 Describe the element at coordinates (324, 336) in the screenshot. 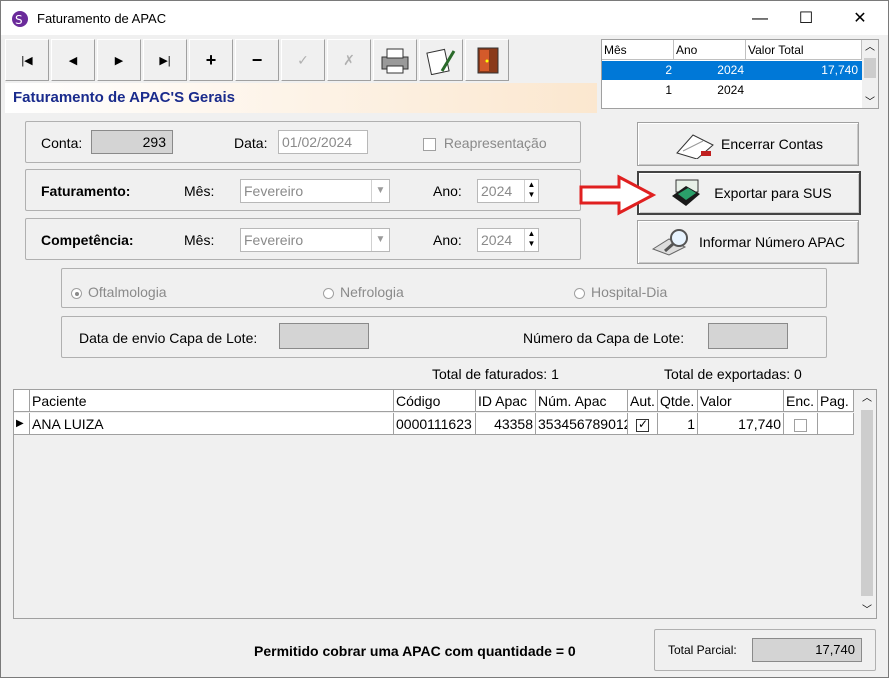

I see `data-envio-field` at that location.